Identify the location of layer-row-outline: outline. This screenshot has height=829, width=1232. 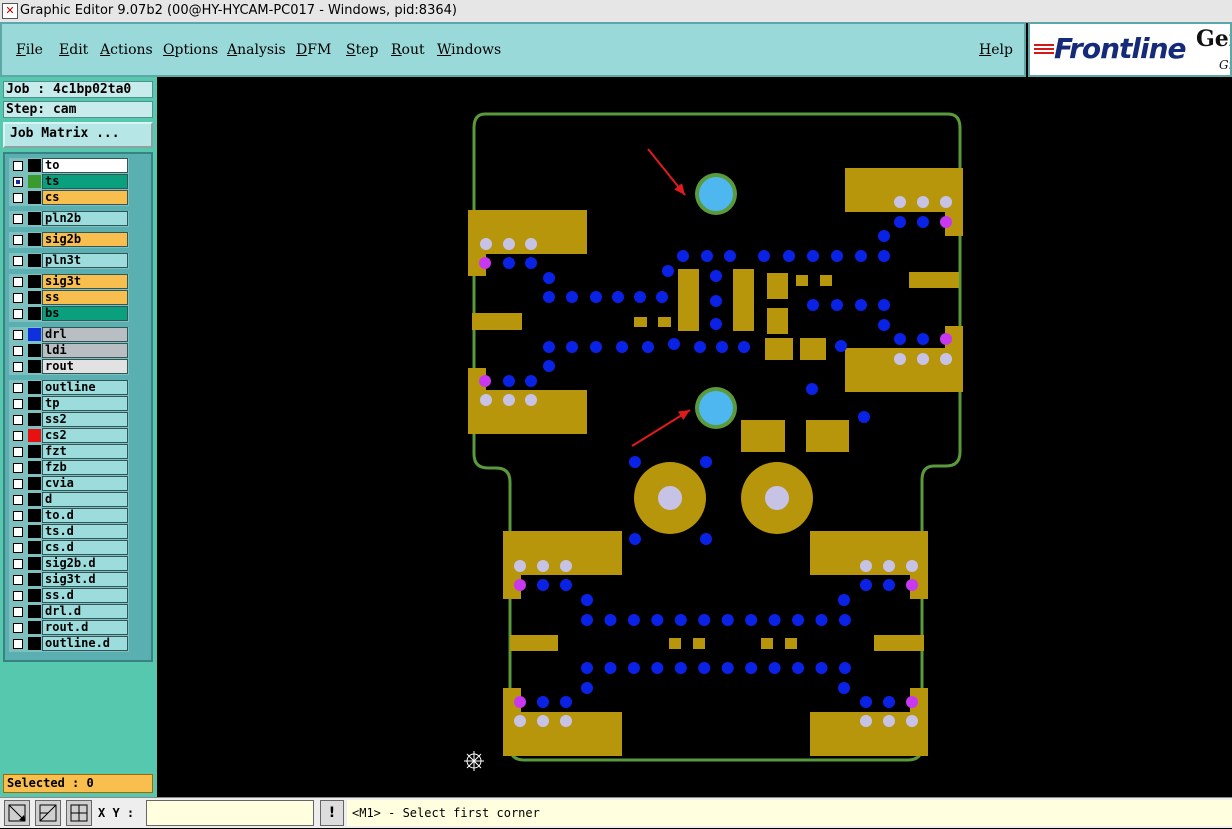
(69, 388).